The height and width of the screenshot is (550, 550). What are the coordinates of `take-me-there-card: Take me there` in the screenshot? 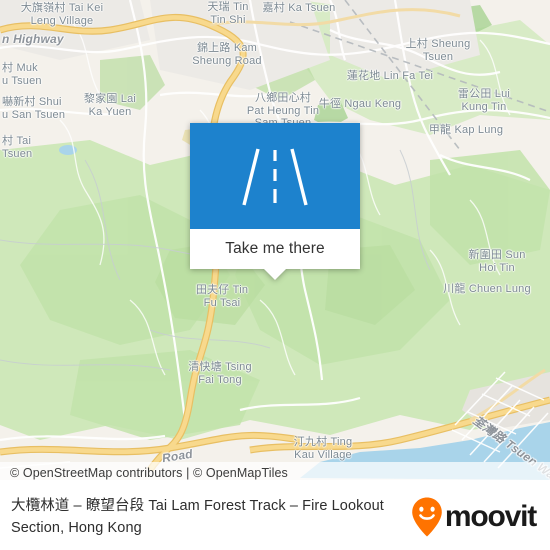 It's located at (275, 201).